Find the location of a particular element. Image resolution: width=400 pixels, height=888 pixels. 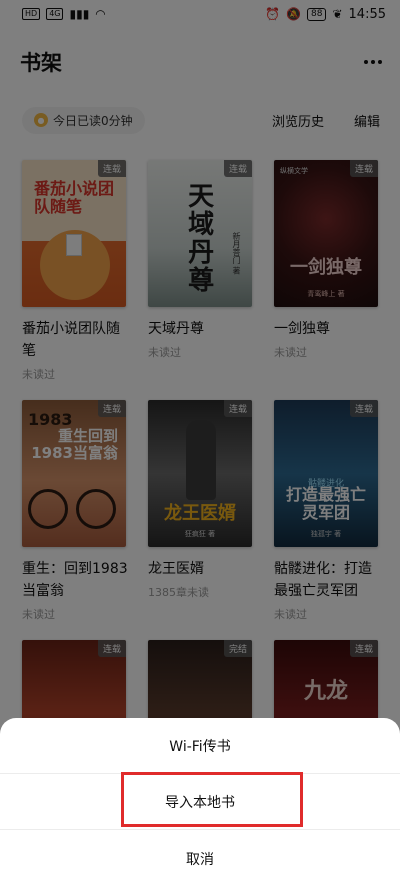

wifi-transfer-option: Wi-Fi传书 is located at coordinates (200, 746).